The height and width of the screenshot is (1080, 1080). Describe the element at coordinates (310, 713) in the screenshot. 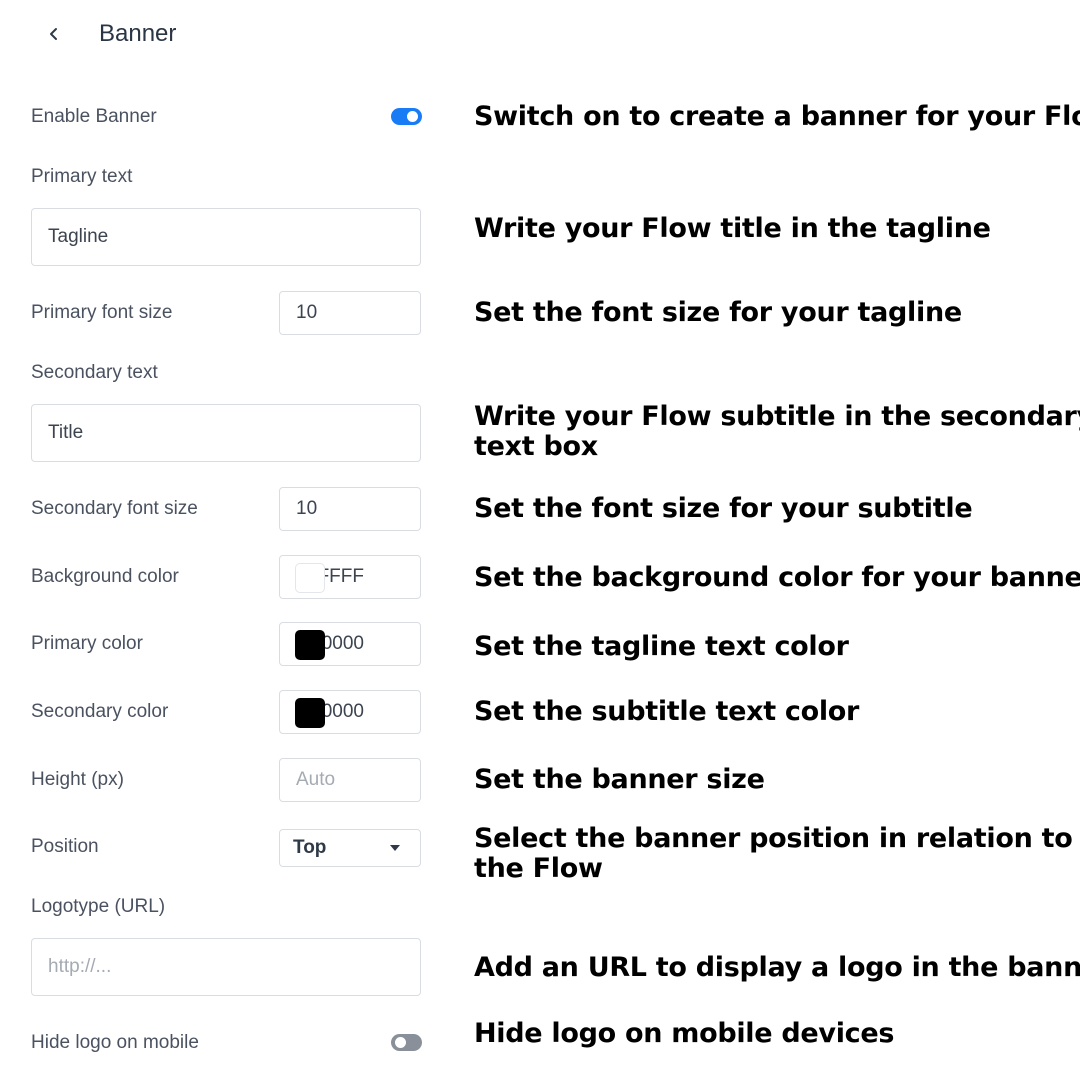

I see `secondary-color-swatch` at that location.